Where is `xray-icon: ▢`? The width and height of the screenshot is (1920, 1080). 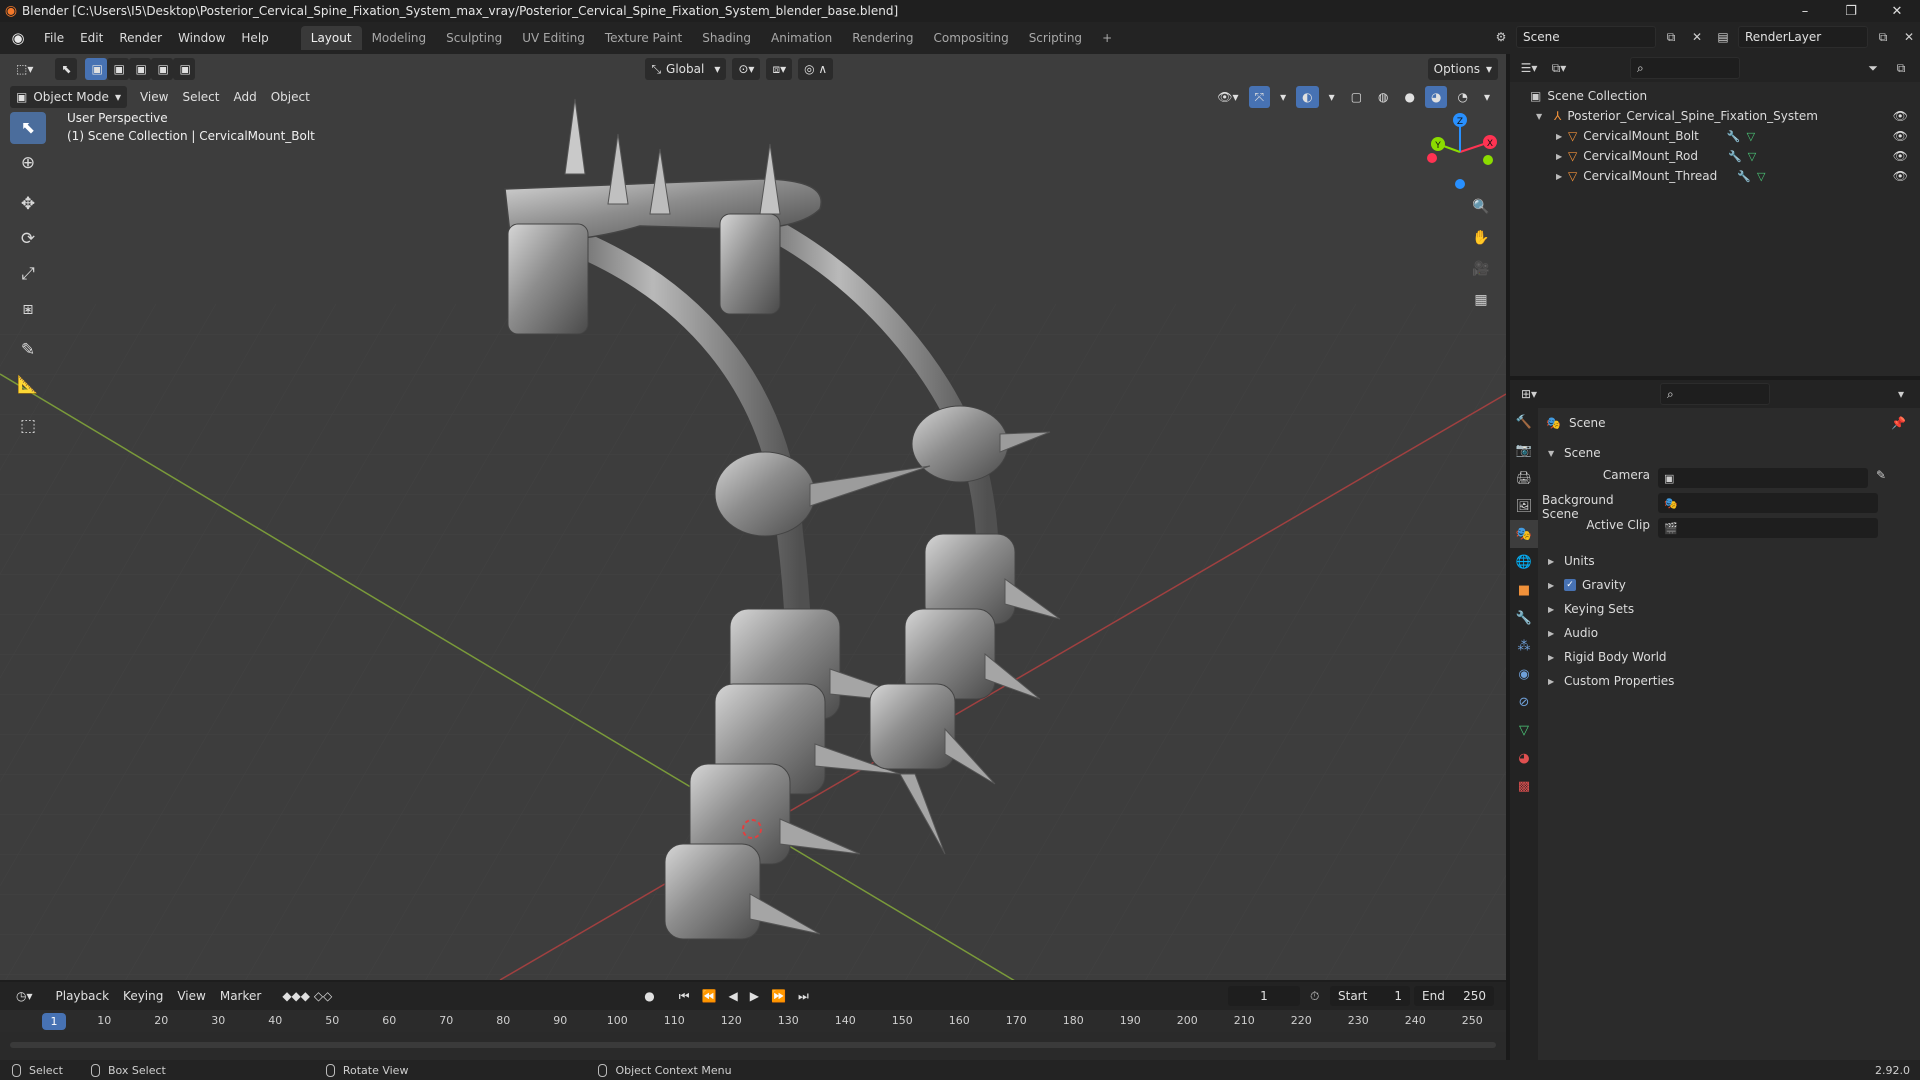
xray-icon: ▢ is located at coordinates (1356, 97).